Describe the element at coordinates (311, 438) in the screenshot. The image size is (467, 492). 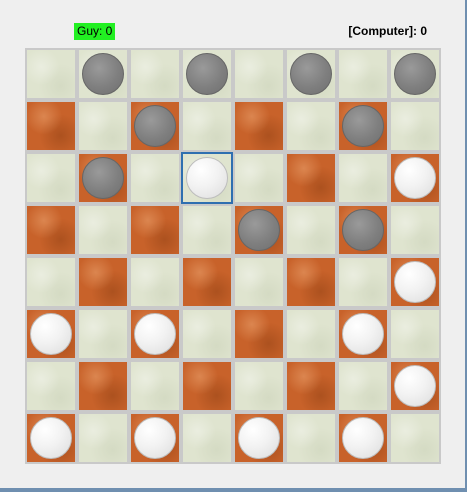
I see `board-square-r7-c5` at that location.